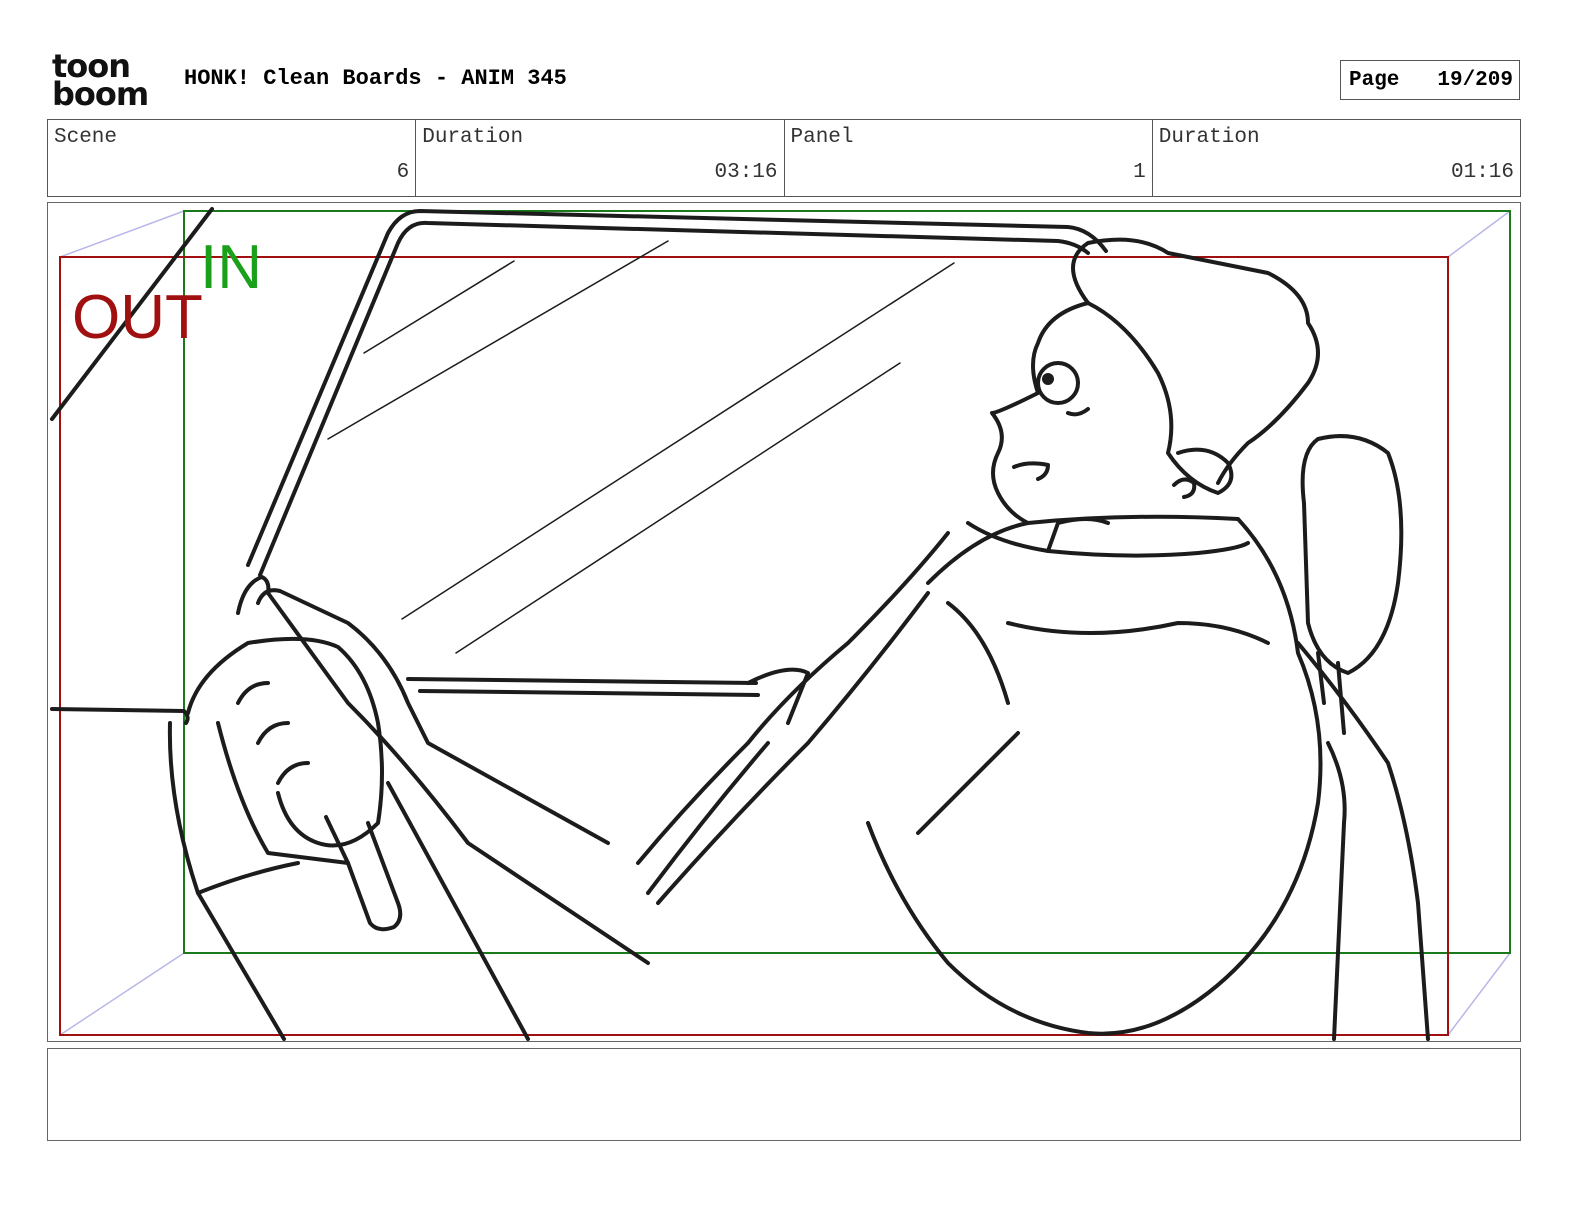 The image size is (1584, 1224). Describe the element at coordinates (137, 317) in the screenshot. I see `out-frame-label: OUT` at that location.